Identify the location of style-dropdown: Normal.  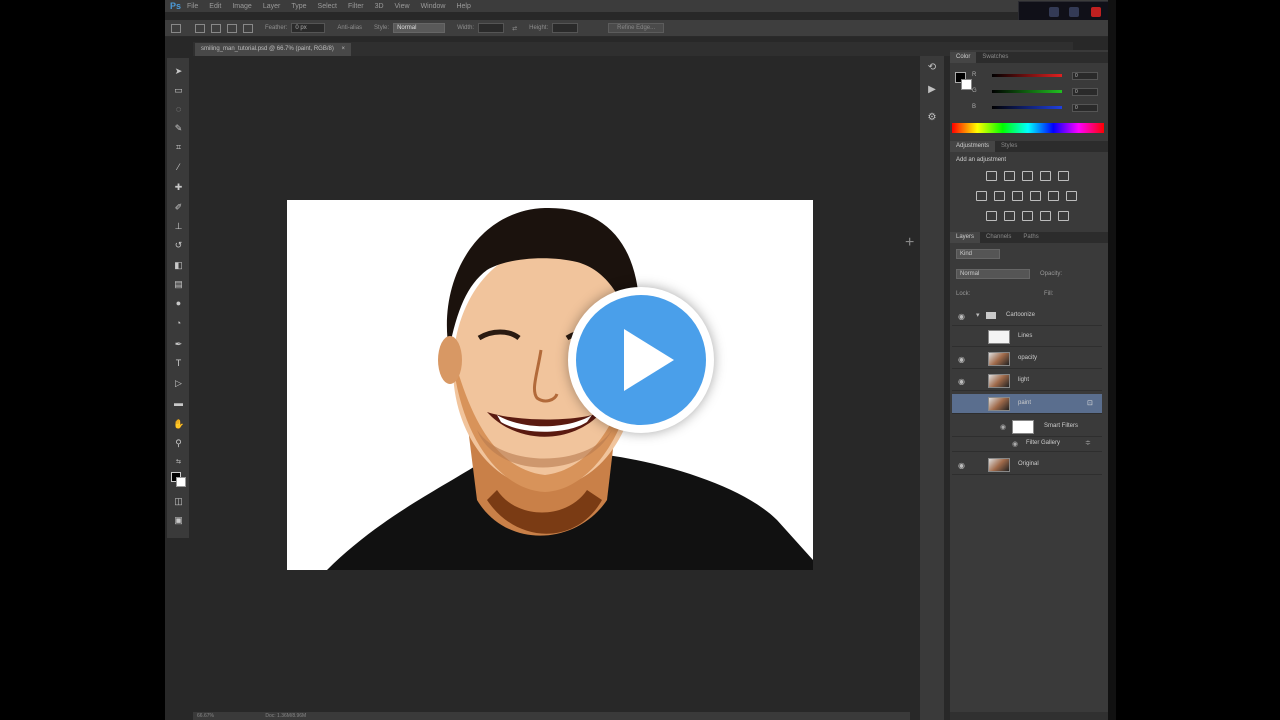
(419, 28).